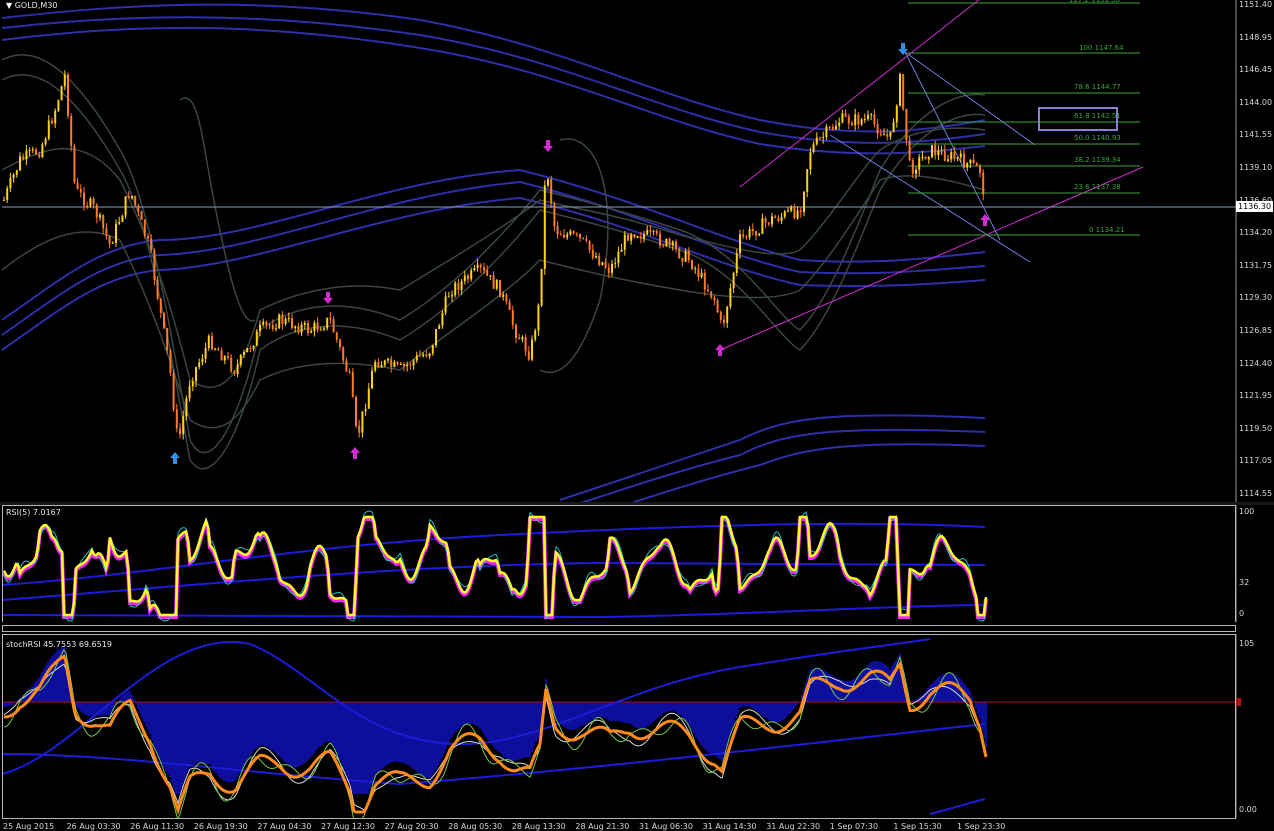  What do you see at coordinates (59, 644) in the screenshot?
I see `stoch-label: stochRSI 45.7553 69.6519` at bounding box center [59, 644].